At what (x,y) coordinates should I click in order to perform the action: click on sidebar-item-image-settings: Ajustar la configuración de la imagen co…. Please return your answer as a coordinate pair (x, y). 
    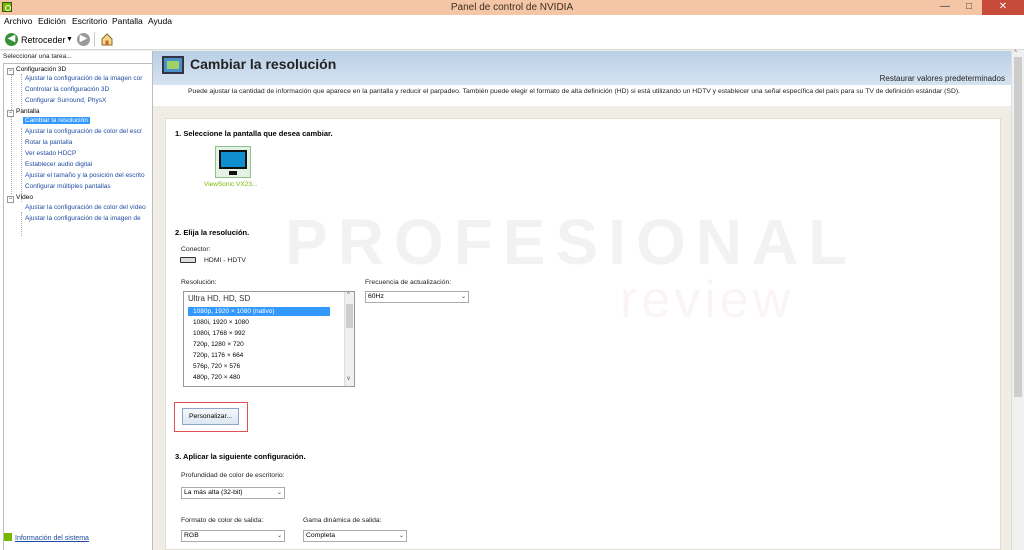
    Looking at the image, I should click on (83, 78).